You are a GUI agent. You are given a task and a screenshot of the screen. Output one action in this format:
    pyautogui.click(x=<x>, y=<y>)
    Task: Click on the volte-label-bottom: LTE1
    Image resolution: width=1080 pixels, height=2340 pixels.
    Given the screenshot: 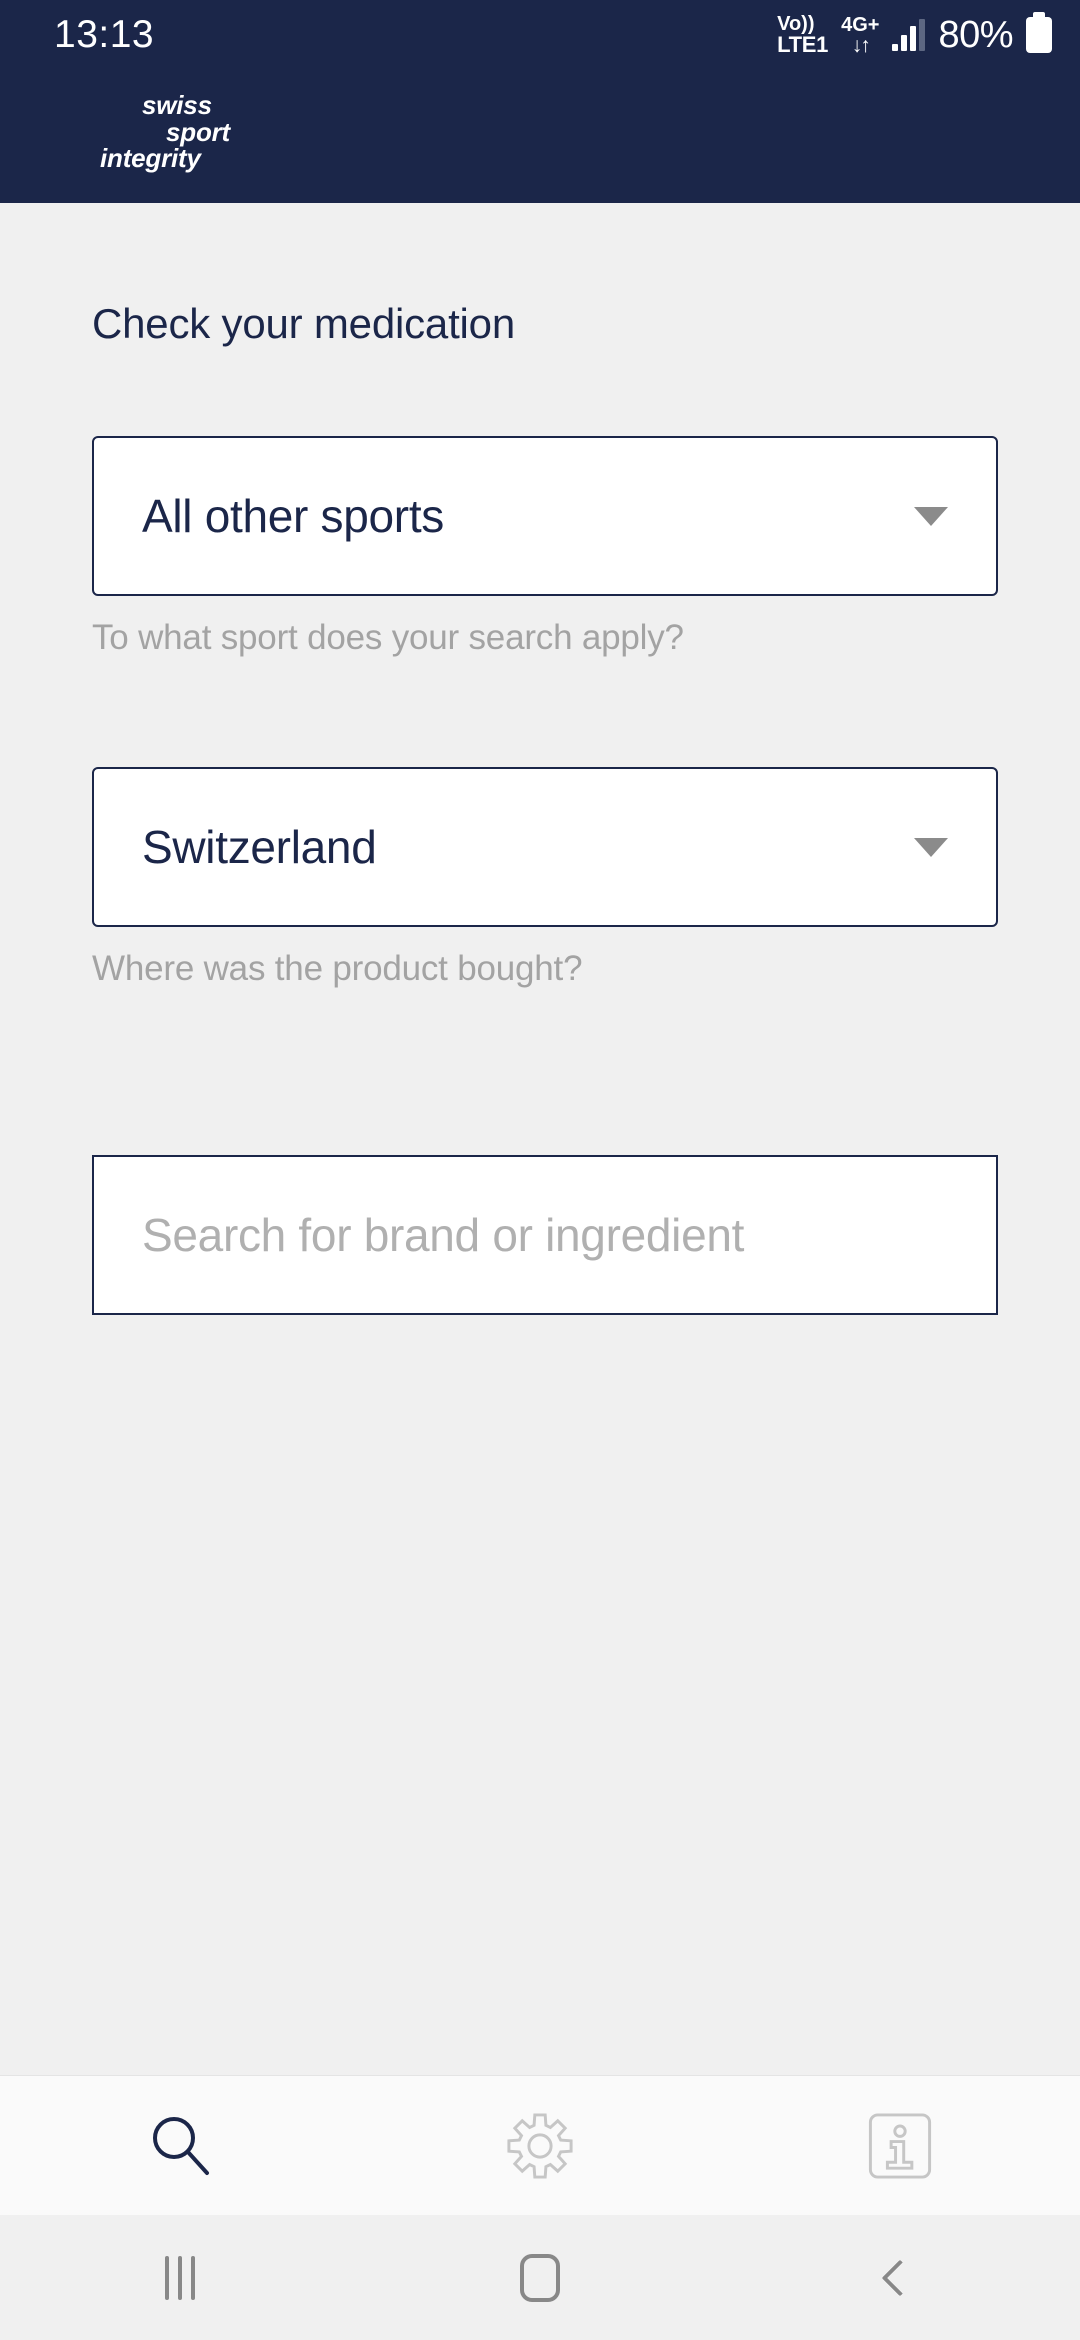 What is the action you would take?
    pyautogui.click(x=803, y=44)
    